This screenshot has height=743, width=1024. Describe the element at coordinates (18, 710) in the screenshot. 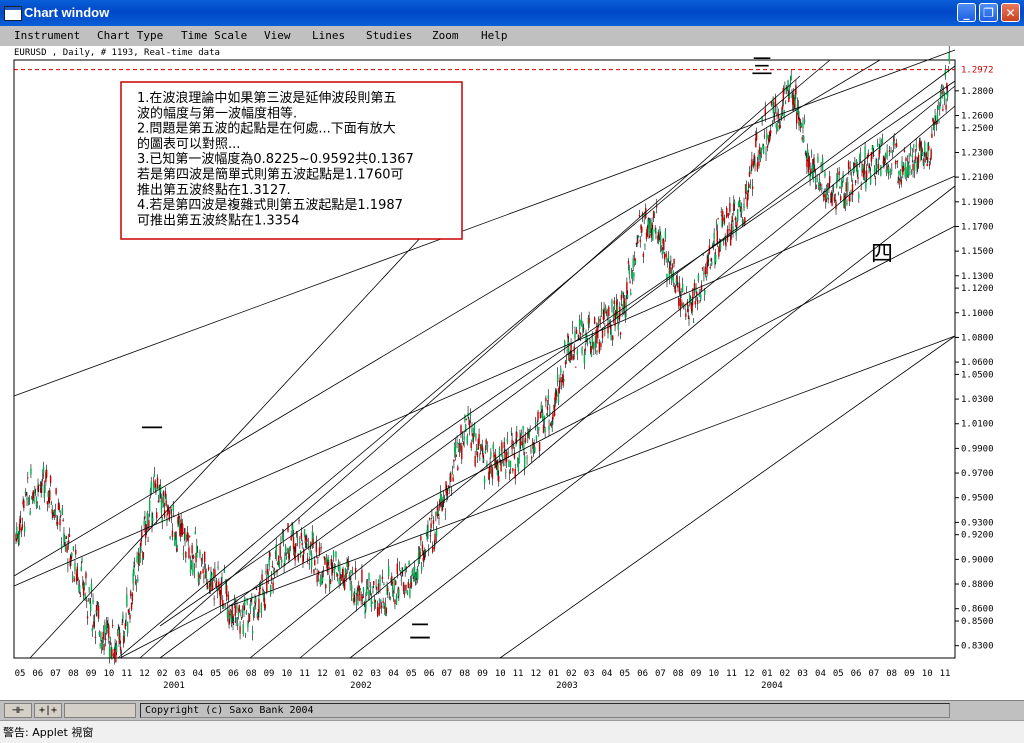

I see `pan-button: ⊣⊢` at that location.